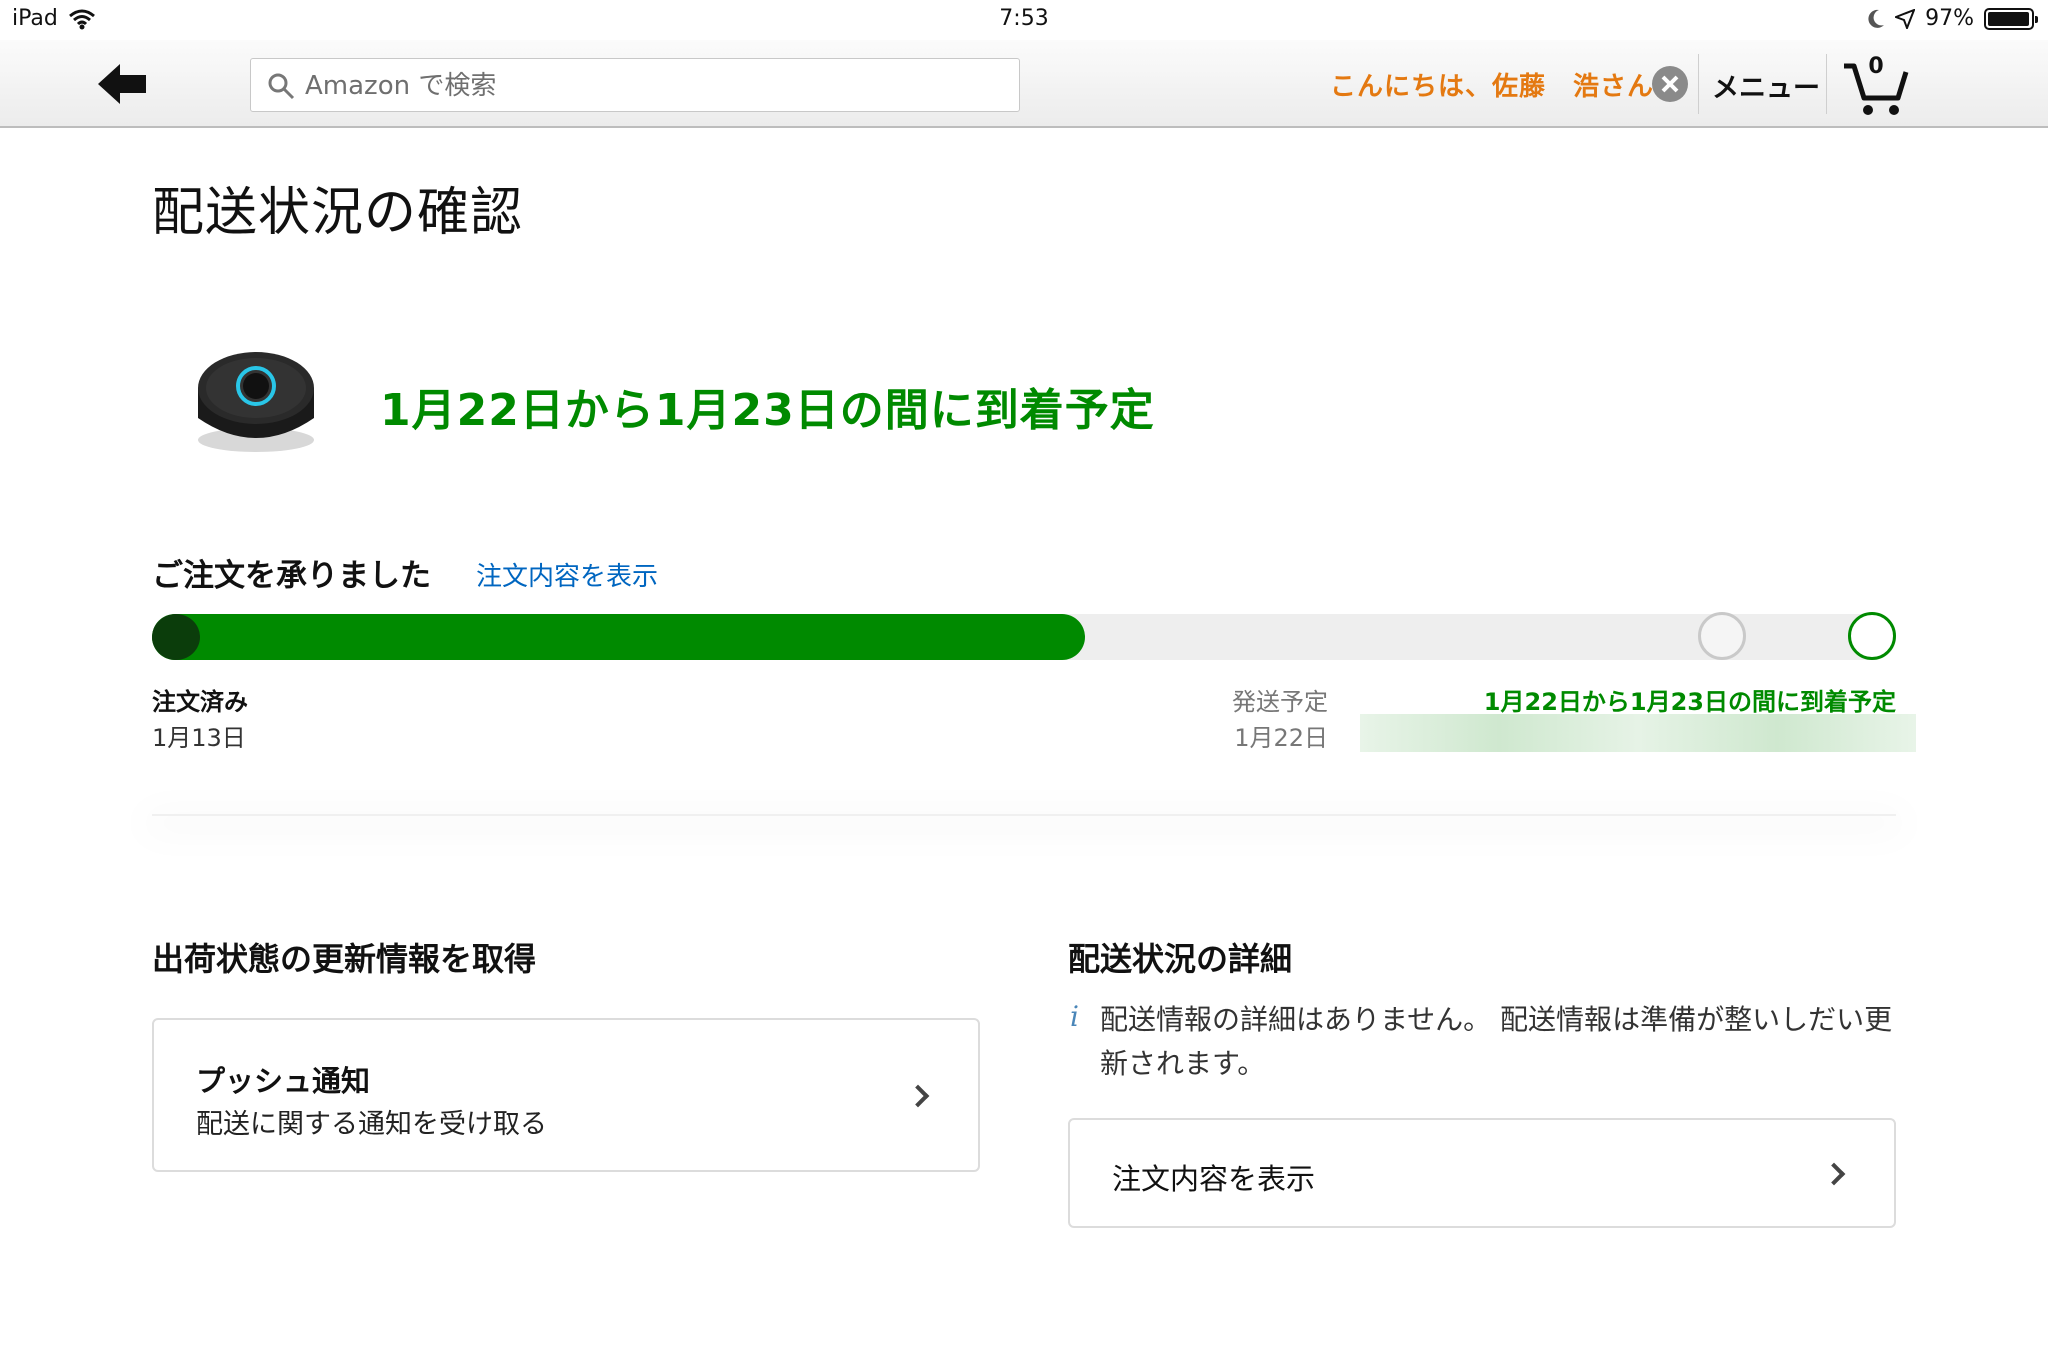  What do you see at coordinates (291, 576) in the screenshot?
I see `order-status-heading: ご注文を承りました` at bounding box center [291, 576].